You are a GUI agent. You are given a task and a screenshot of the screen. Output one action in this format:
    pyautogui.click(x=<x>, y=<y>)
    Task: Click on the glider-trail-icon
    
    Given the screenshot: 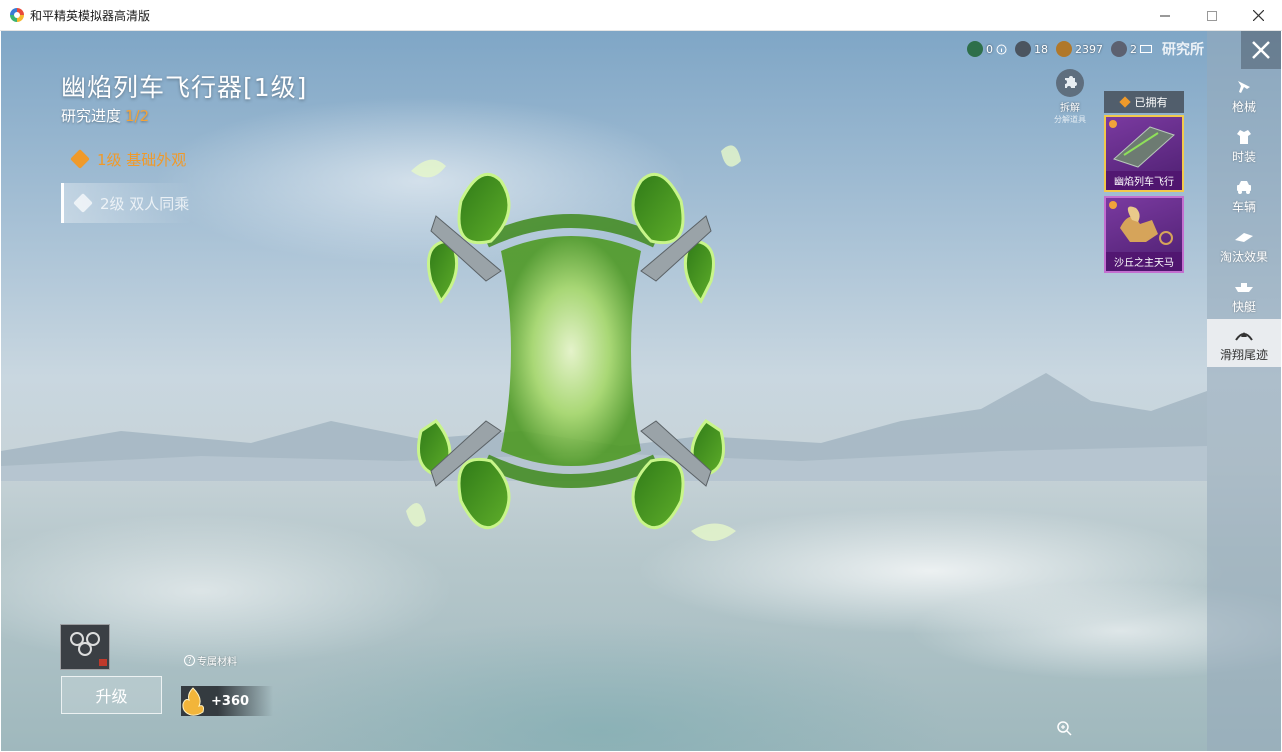 What is the action you would take?
    pyautogui.click(x=1244, y=336)
    